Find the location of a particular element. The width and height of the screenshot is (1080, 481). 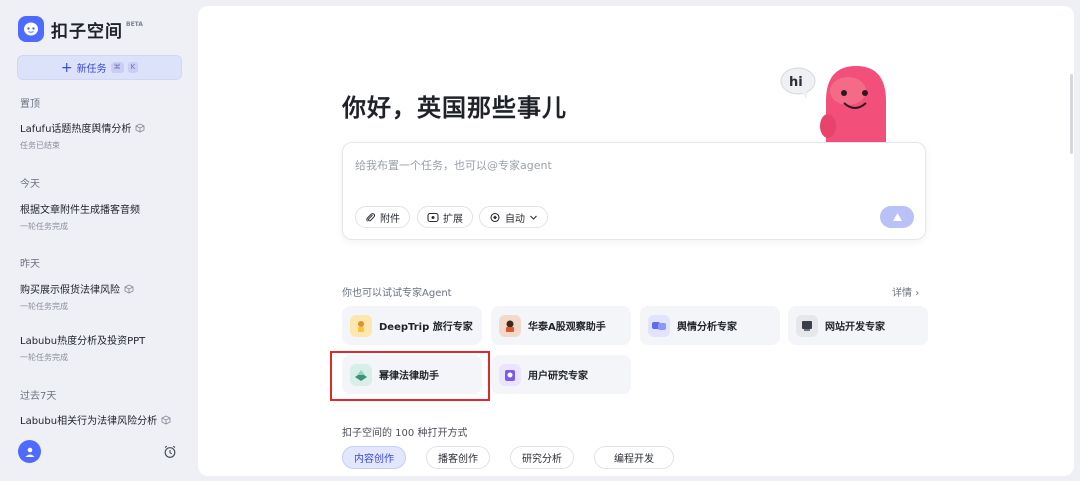

app-name: 扣子空间 is located at coordinates (87, 31).